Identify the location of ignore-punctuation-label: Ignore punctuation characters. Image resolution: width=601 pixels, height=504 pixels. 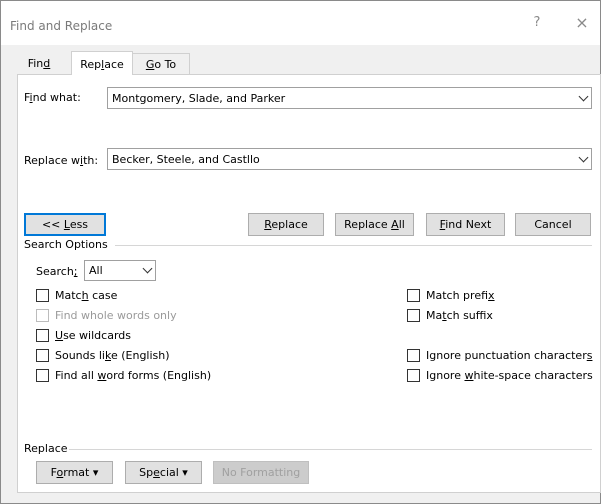
(509, 355).